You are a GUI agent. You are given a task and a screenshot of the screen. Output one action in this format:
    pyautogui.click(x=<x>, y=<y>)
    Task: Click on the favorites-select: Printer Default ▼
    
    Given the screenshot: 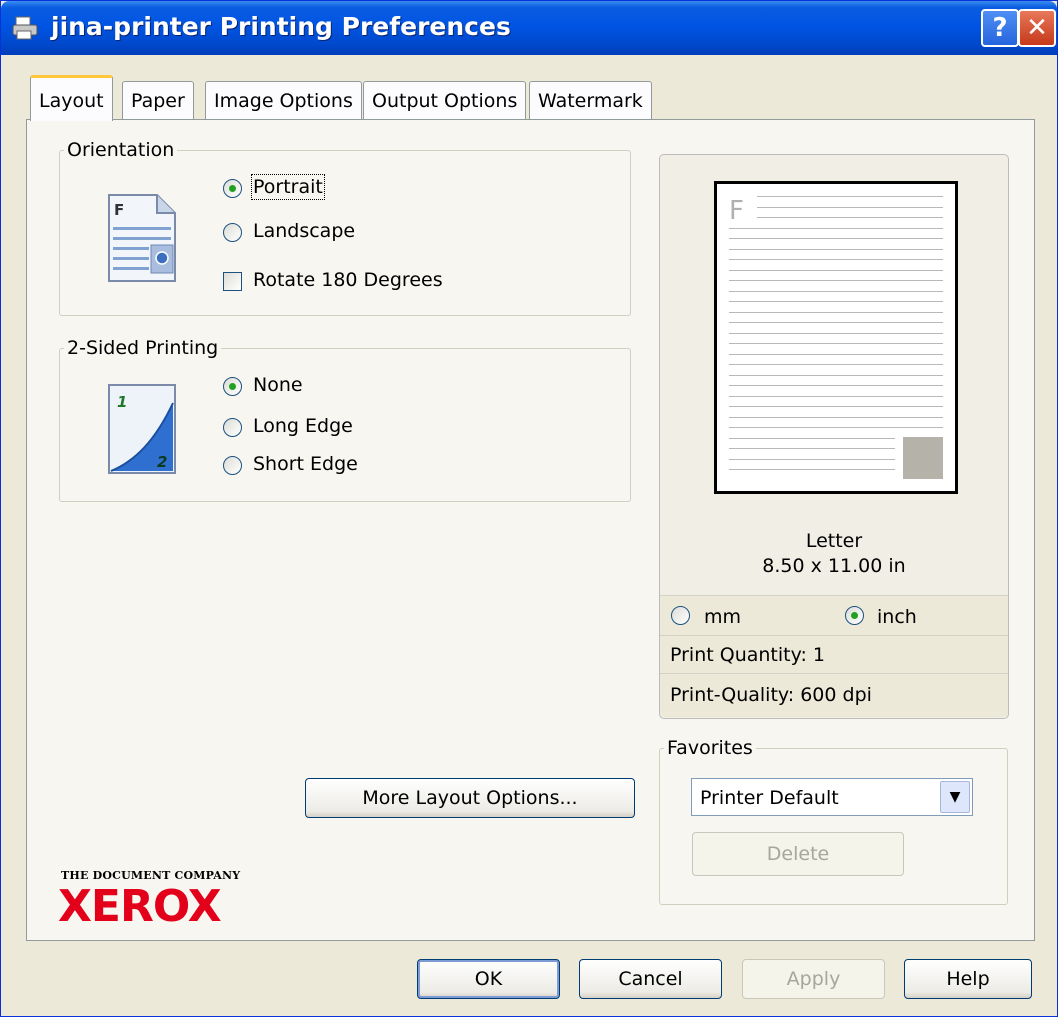 What is the action you would take?
    pyautogui.click(x=832, y=797)
    